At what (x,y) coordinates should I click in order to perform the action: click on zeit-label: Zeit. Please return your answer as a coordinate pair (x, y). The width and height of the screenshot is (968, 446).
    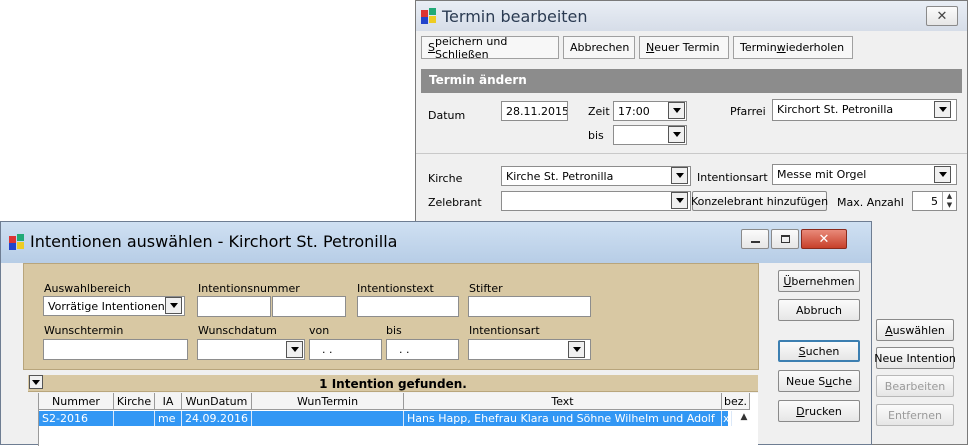
    Looking at the image, I should click on (599, 111).